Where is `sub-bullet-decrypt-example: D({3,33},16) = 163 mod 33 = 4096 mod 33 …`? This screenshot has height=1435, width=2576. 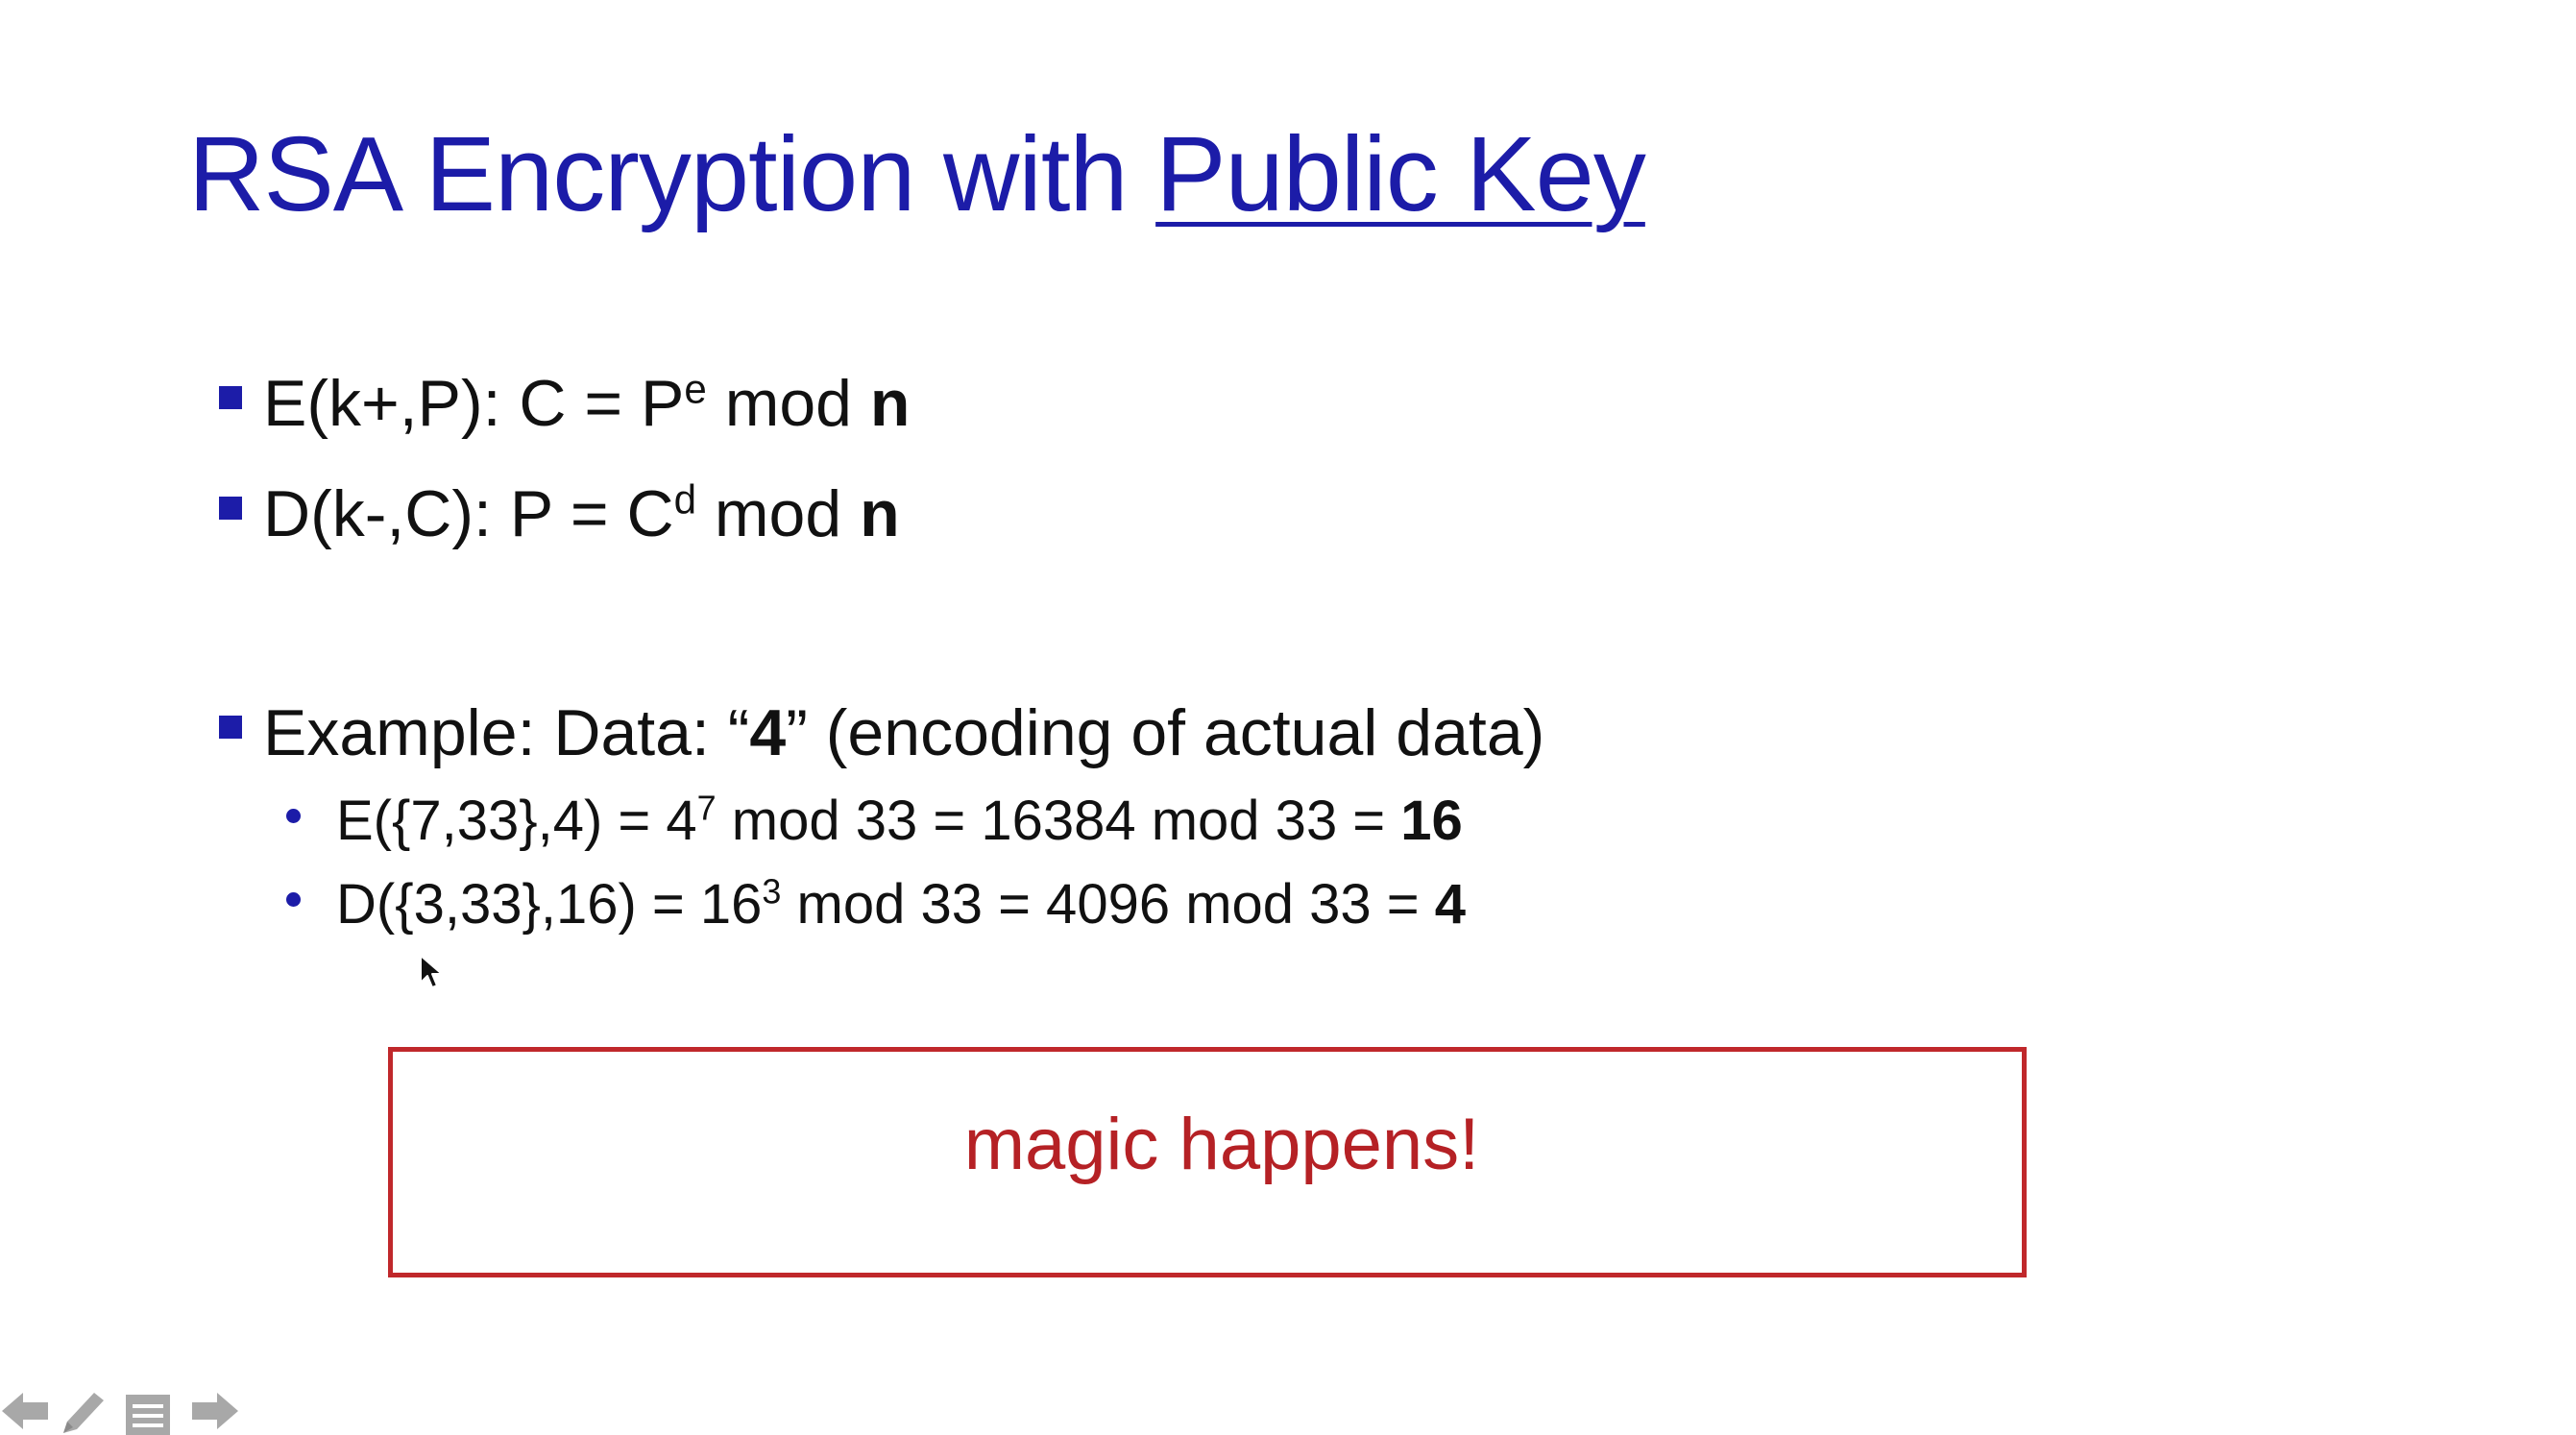 sub-bullet-decrypt-example: D({3,33},16) = 163 mod 33 = 4096 mod 33 … is located at coordinates (876, 904).